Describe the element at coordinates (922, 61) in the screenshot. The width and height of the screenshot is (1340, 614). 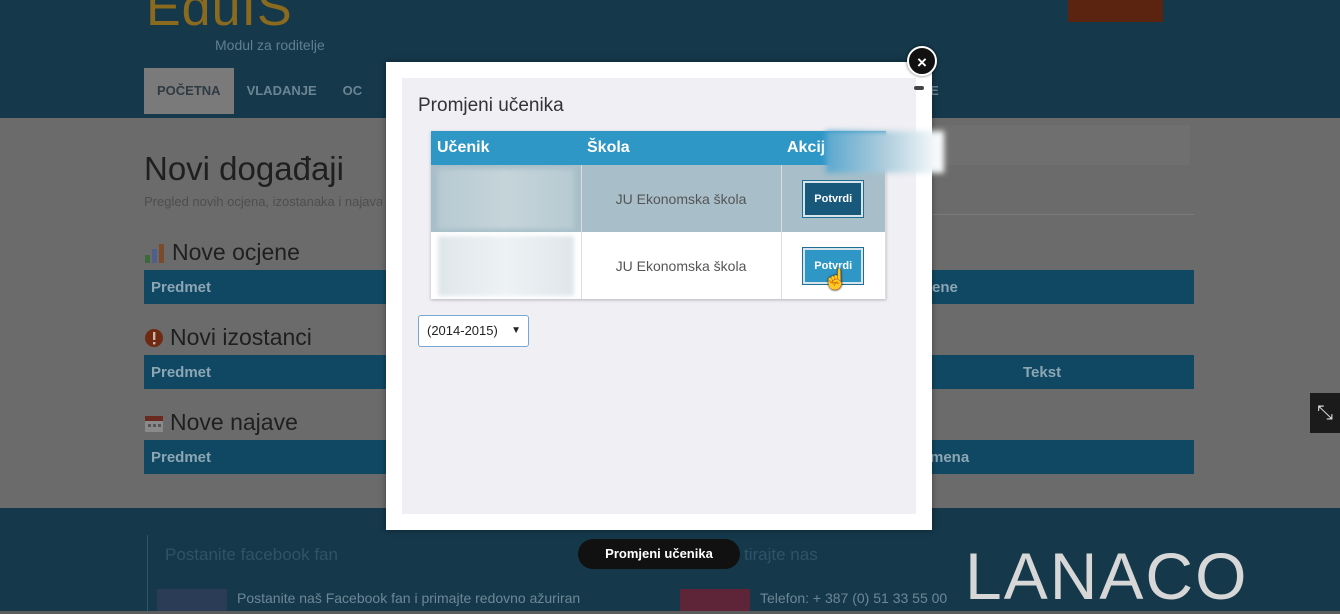
I see `close-icon: ×` at that location.